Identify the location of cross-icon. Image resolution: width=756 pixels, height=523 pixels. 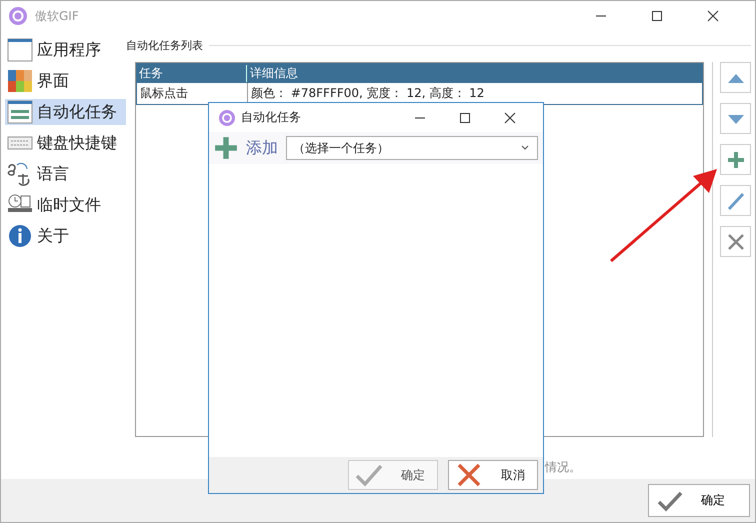
(469, 475).